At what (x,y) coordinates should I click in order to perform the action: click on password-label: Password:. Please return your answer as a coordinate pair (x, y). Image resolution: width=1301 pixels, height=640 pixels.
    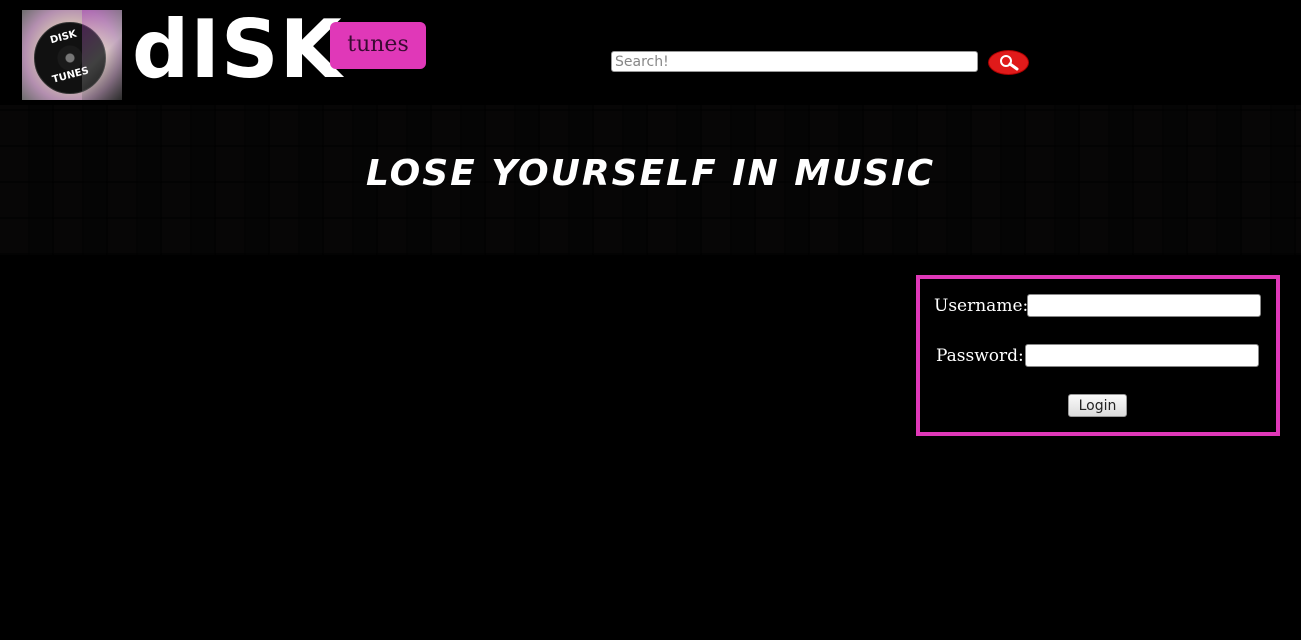
    Looking at the image, I should click on (980, 356).